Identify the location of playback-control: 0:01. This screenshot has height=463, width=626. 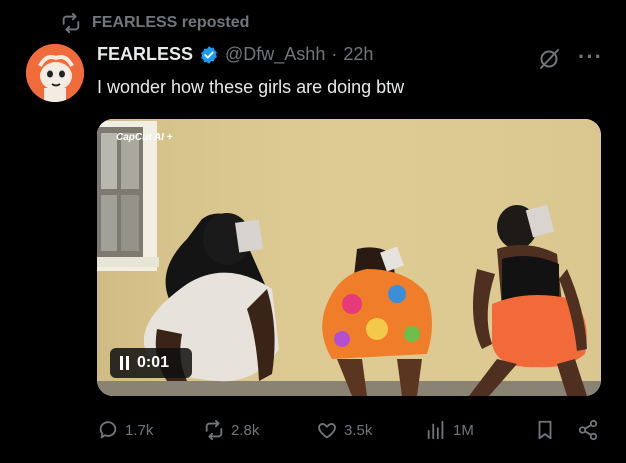
(151, 363).